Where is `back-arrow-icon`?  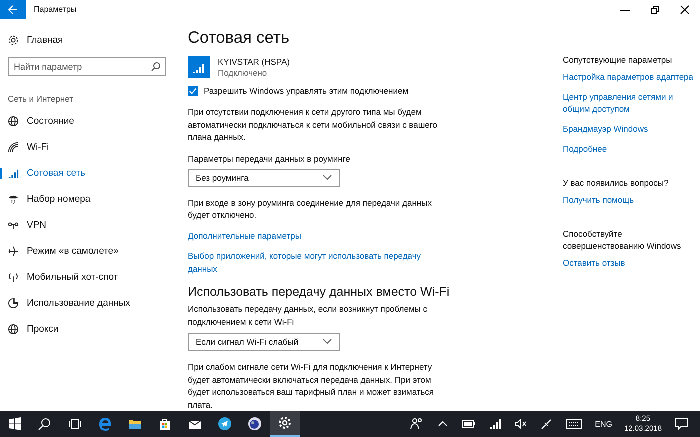
back-arrow-icon is located at coordinates (13, 9).